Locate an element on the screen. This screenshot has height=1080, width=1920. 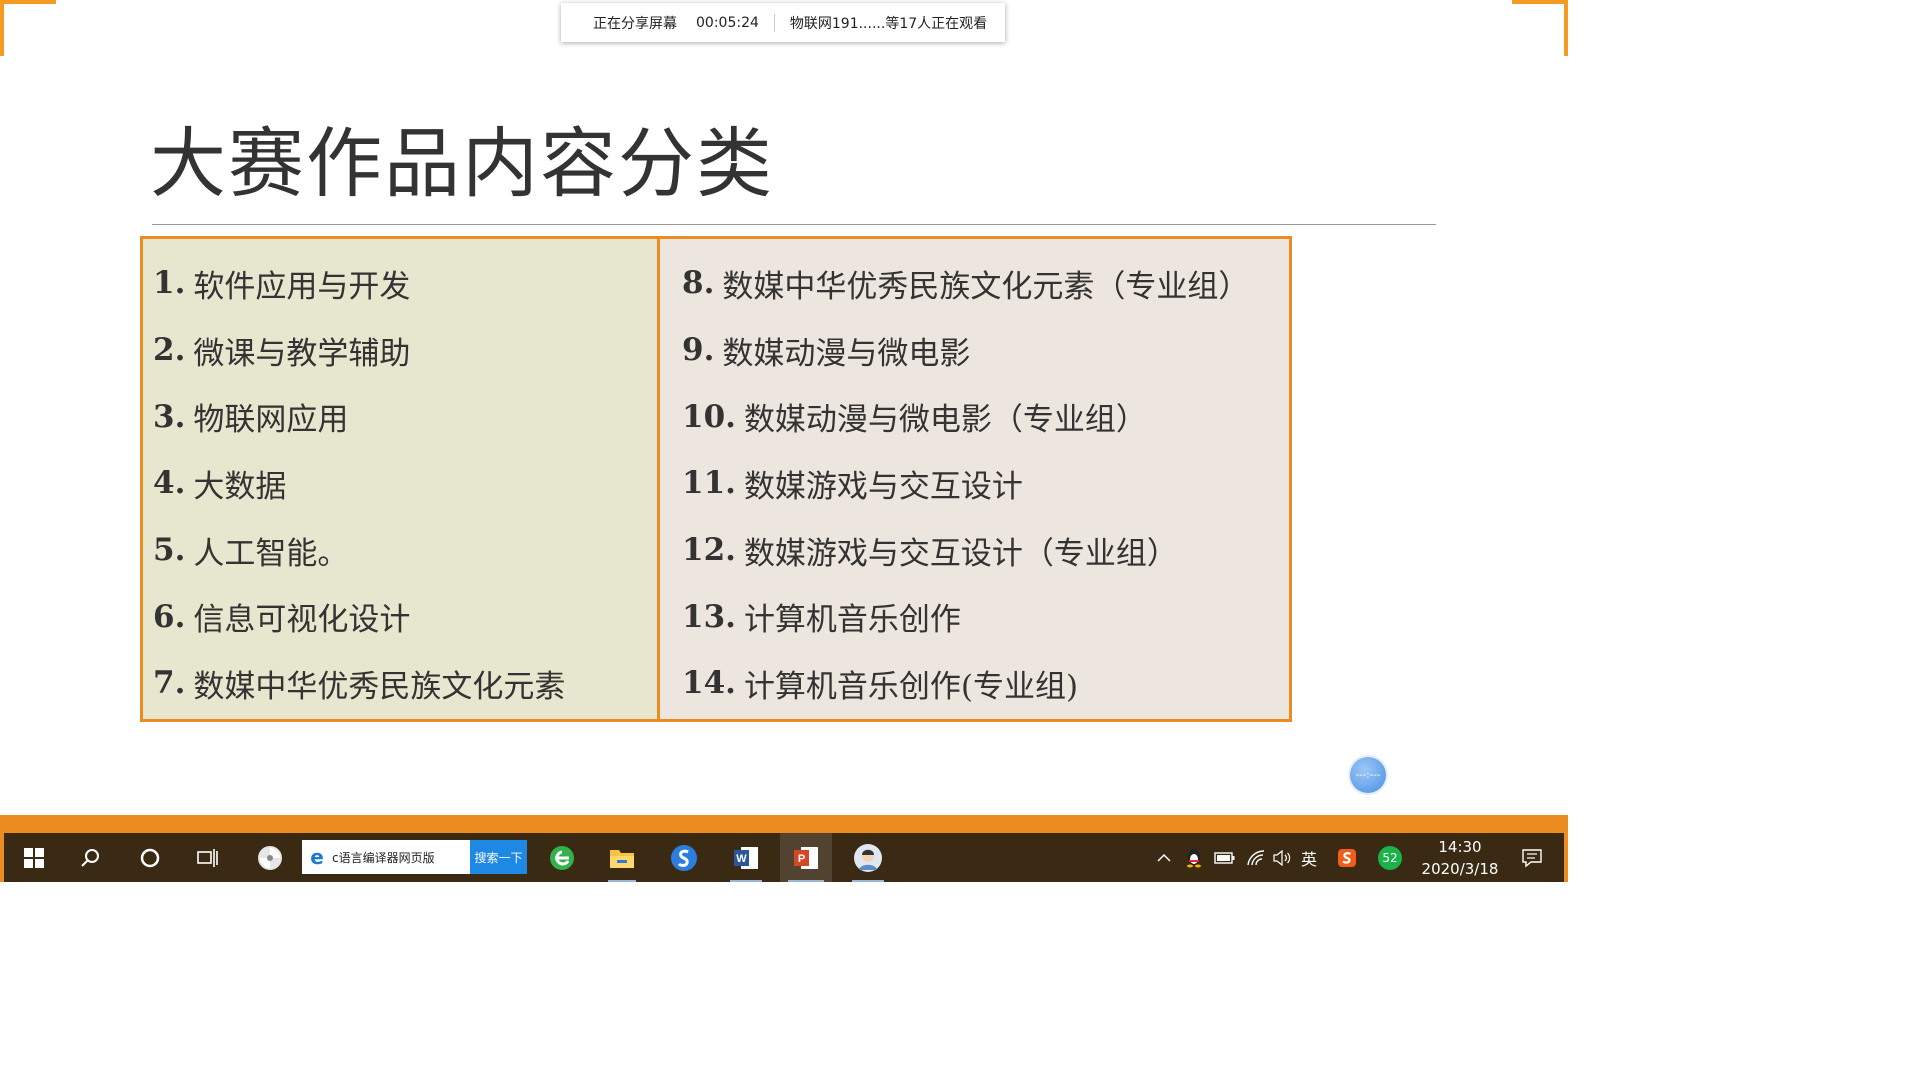
word-icon: W is located at coordinates (746, 857).